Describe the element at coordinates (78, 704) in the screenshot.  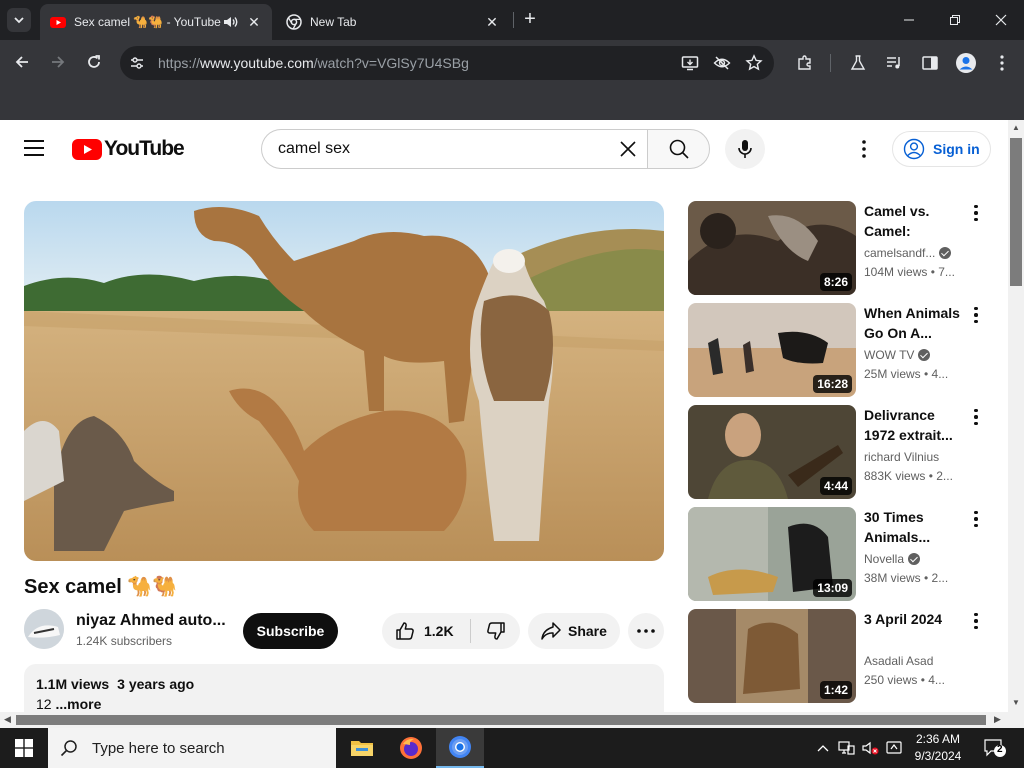
I see `show-more-link: ...more` at that location.